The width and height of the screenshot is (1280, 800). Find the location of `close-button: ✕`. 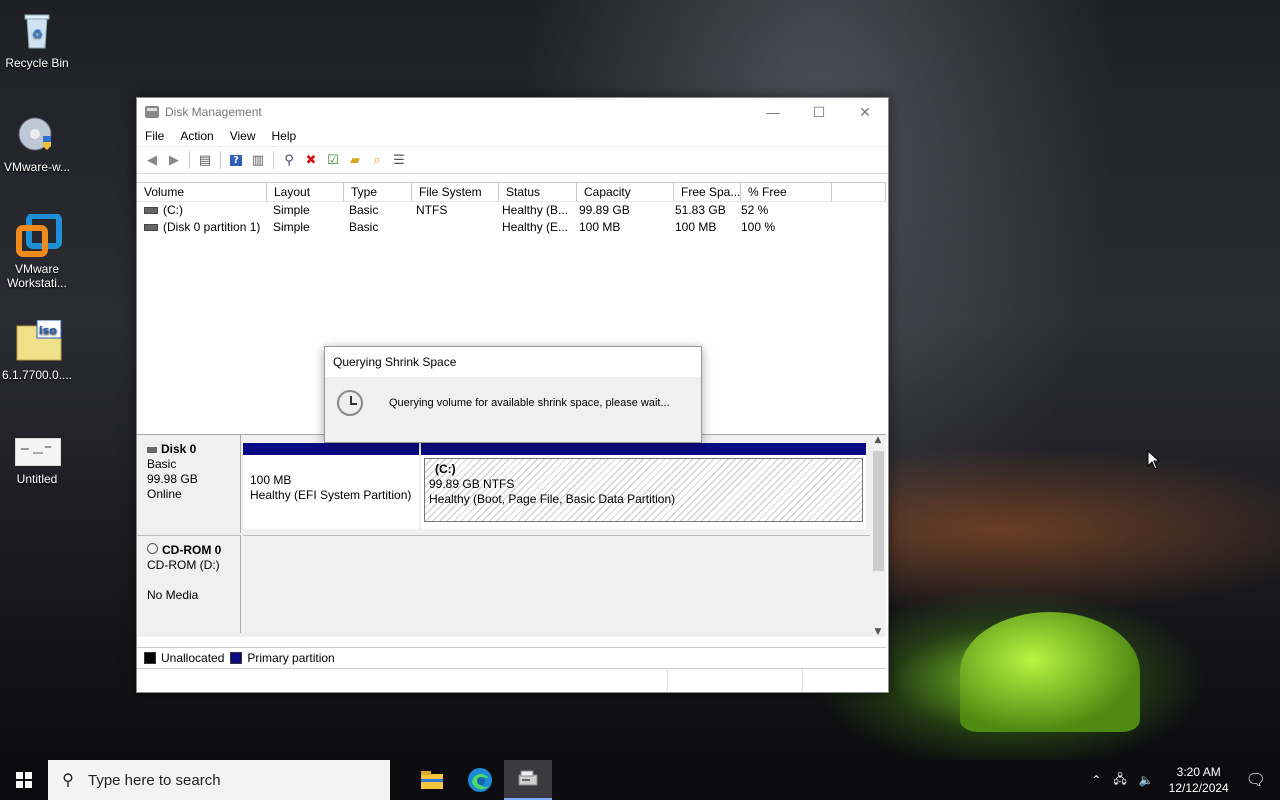

close-button: ✕ is located at coordinates (865, 112).